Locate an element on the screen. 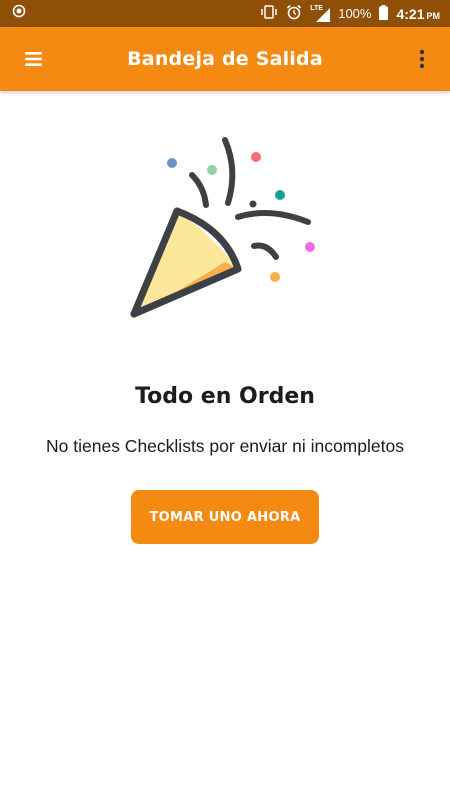 This screenshot has width=450, height=800. party-popper-icon is located at coordinates (225, 230).